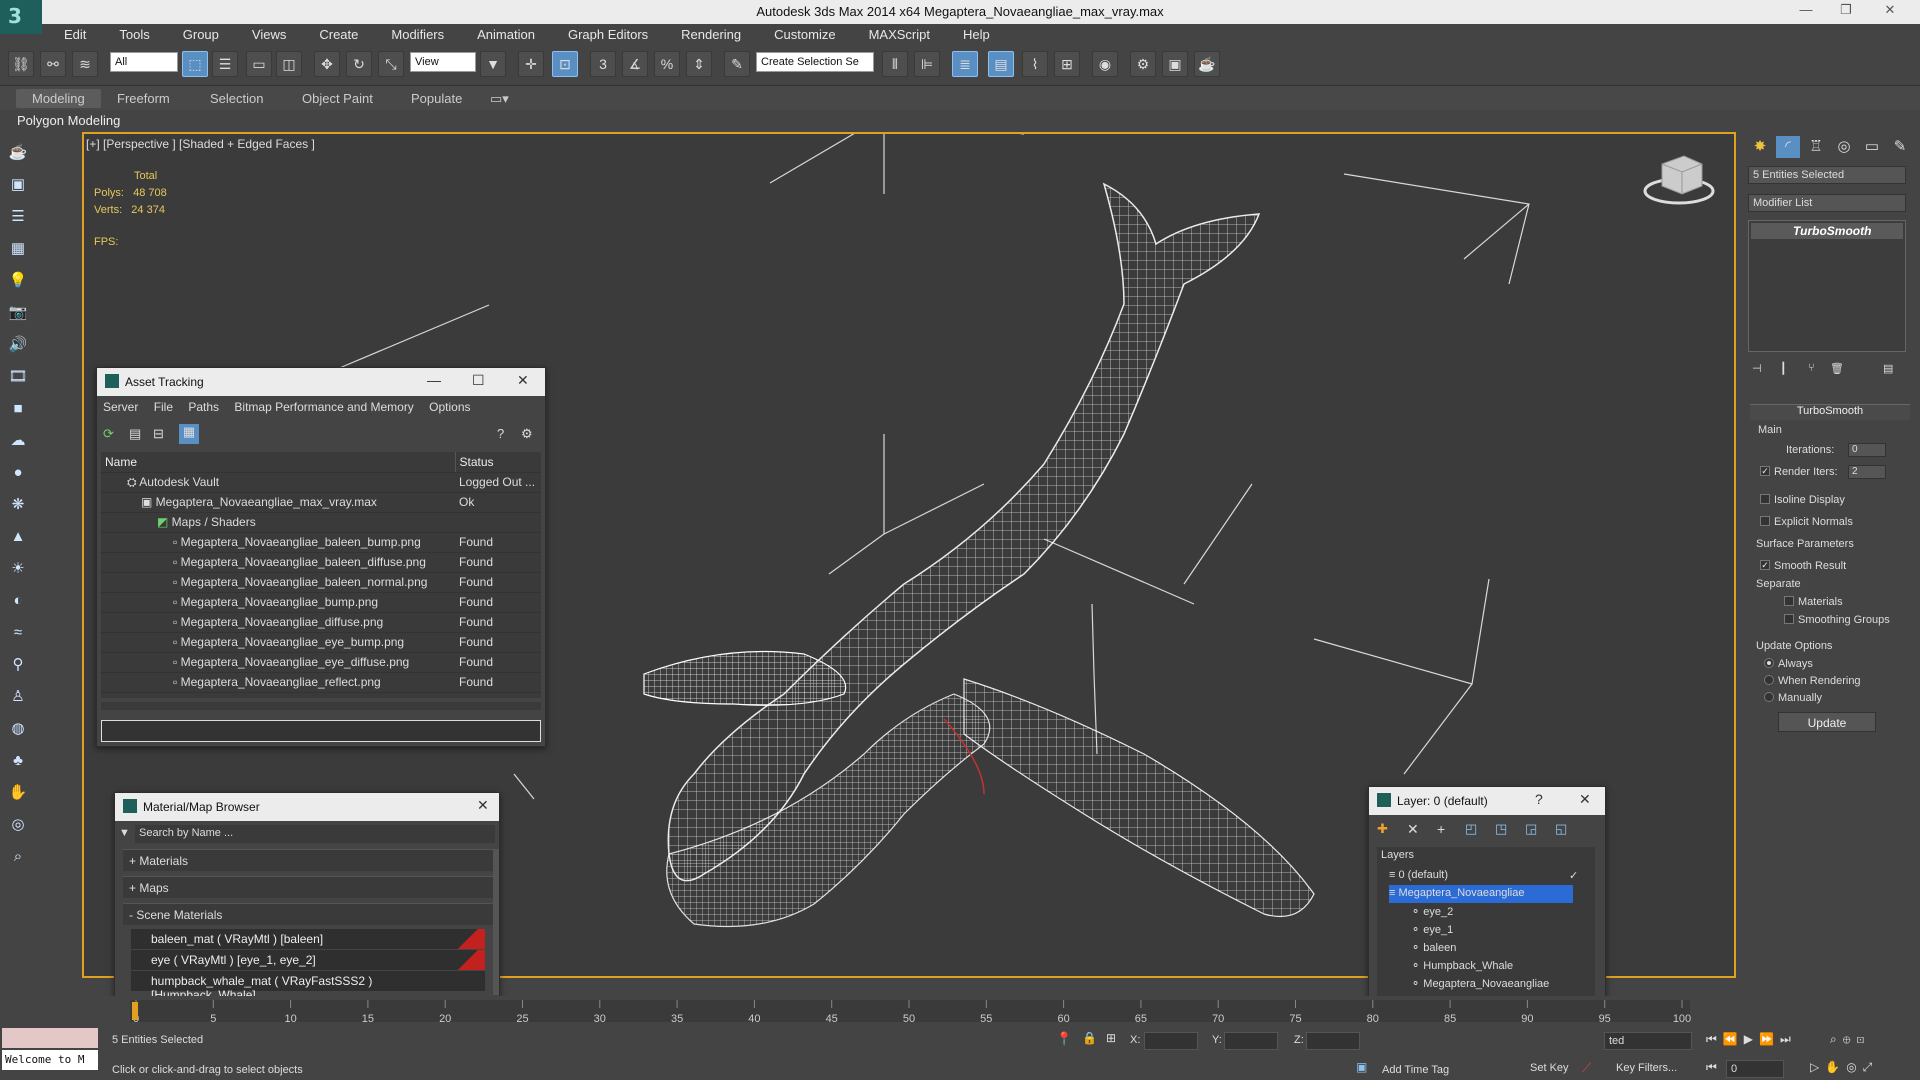 The height and width of the screenshot is (1080, 1920). Describe the element at coordinates (18, 569) in the screenshot. I see `sun-icon: ☀` at that location.